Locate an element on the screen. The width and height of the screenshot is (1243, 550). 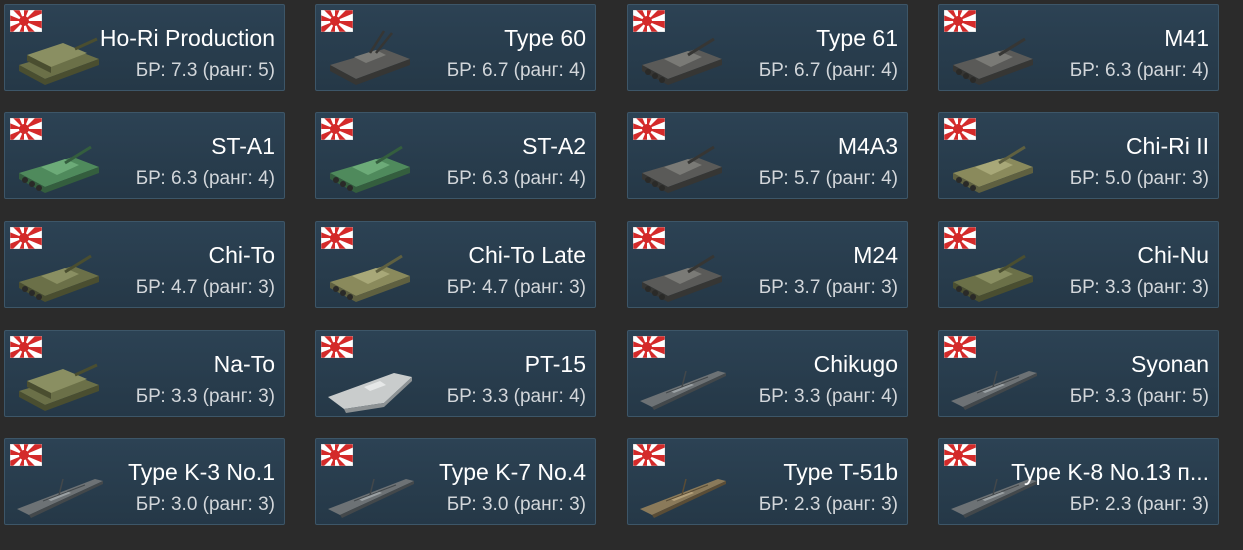
vehicle-name: ST-A1 is located at coordinates (243, 146).